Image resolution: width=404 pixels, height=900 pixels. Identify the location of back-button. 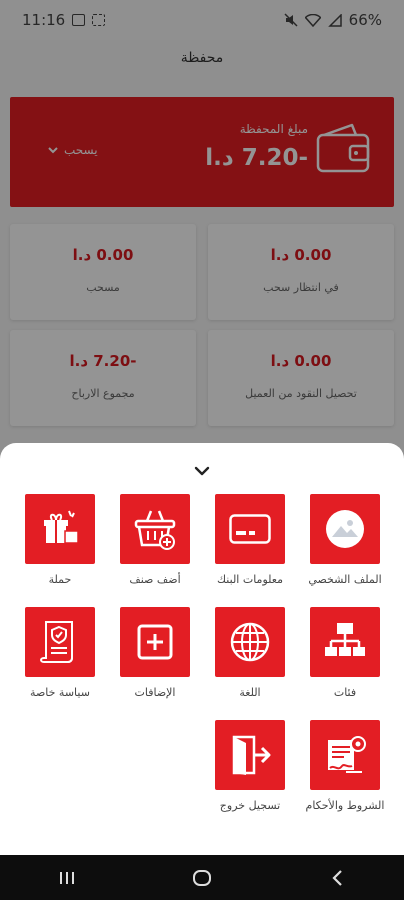
(337, 878).